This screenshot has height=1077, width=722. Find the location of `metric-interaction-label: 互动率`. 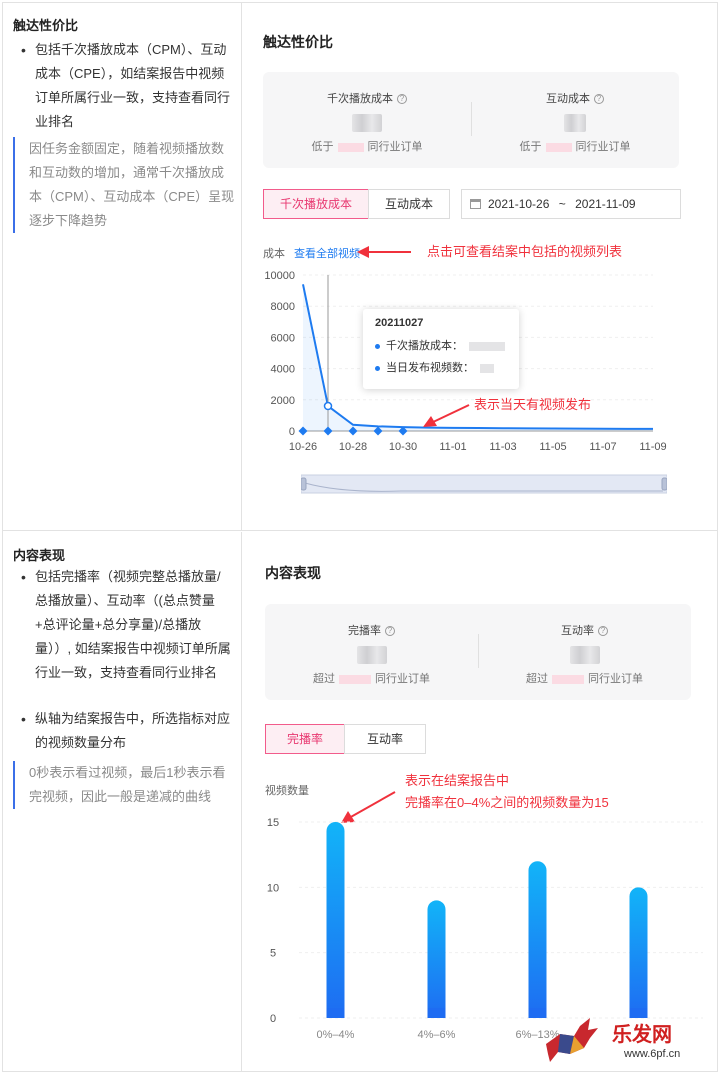

metric-interaction-label: 互动率 is located at coordinates (577, 631).